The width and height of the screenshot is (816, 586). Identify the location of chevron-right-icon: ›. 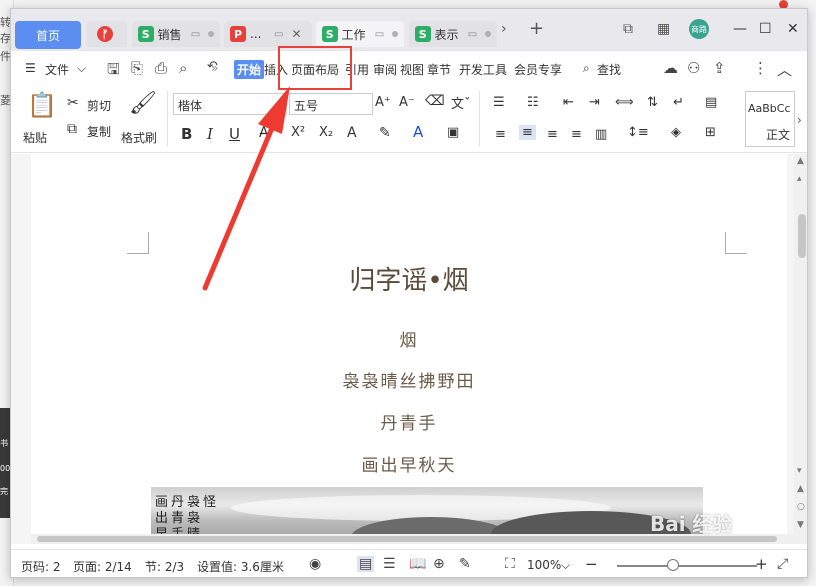
(799, 120).